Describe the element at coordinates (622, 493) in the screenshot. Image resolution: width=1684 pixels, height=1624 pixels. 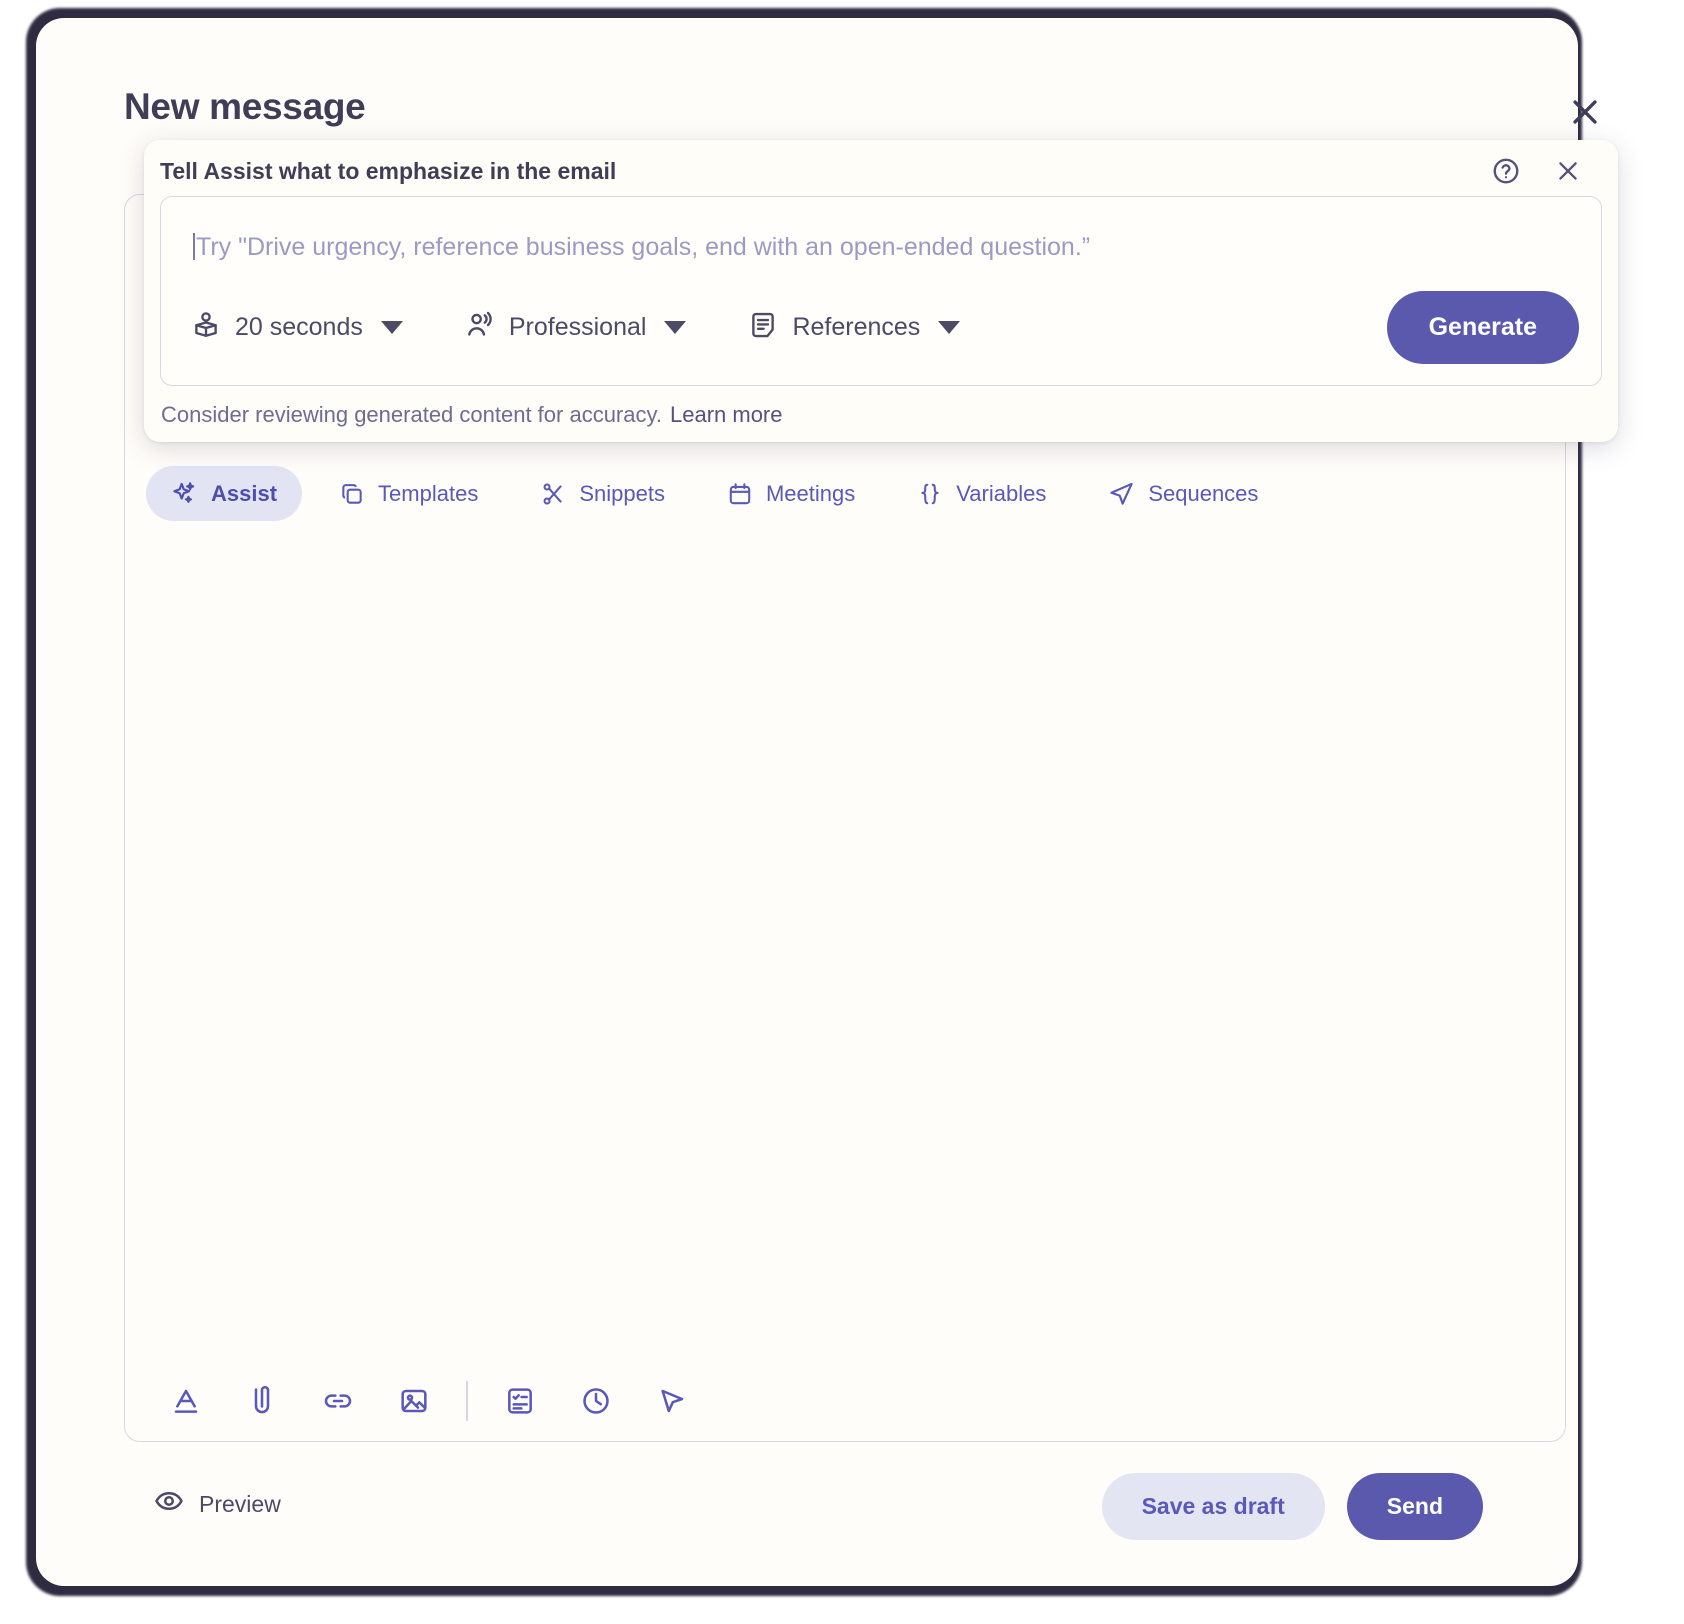
I see `tab-label: Snippets` at that location.